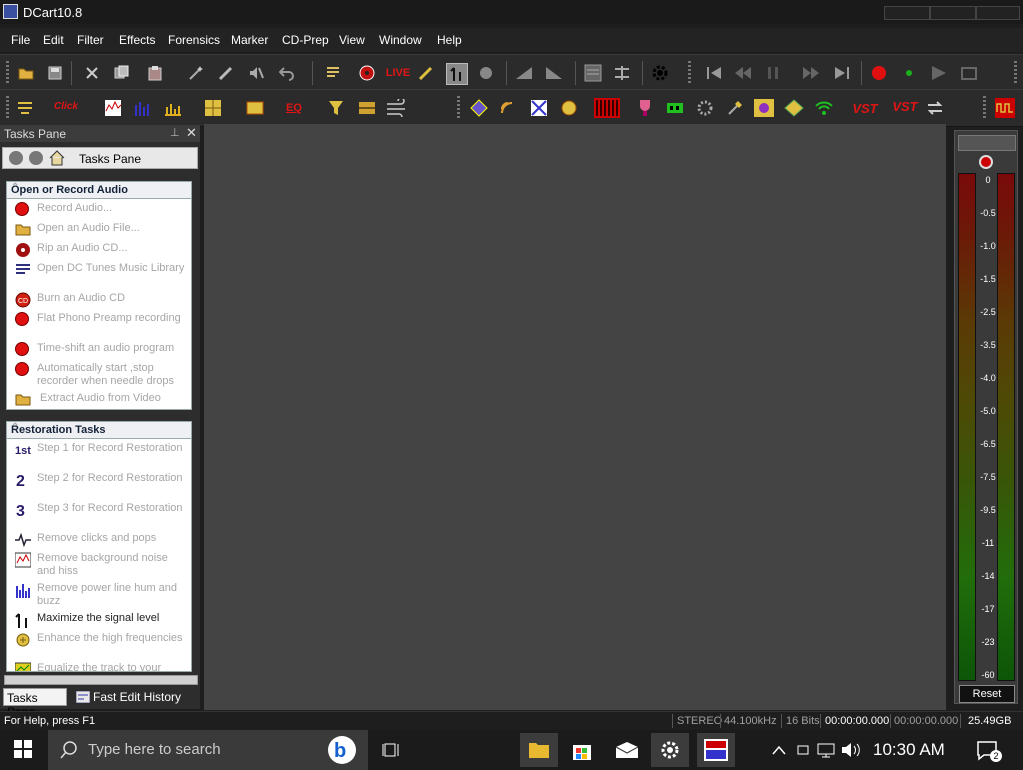 The height and width of the screenshot is (770, 1023). What do you see at coordinates (539, 750) in the screenshot?
I see `file-explorer-icon` at bounding box center [539, 750].